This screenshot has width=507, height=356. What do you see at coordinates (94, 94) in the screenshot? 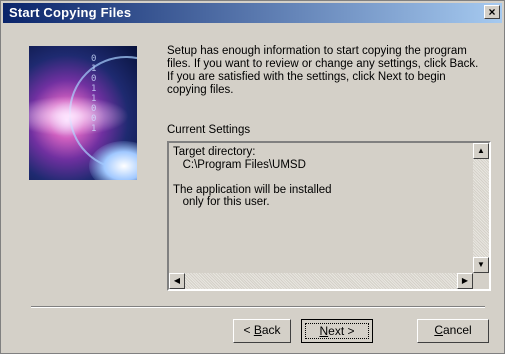
I see `banner-binary-pattern: 01011001` at bounding box center [94, 94].